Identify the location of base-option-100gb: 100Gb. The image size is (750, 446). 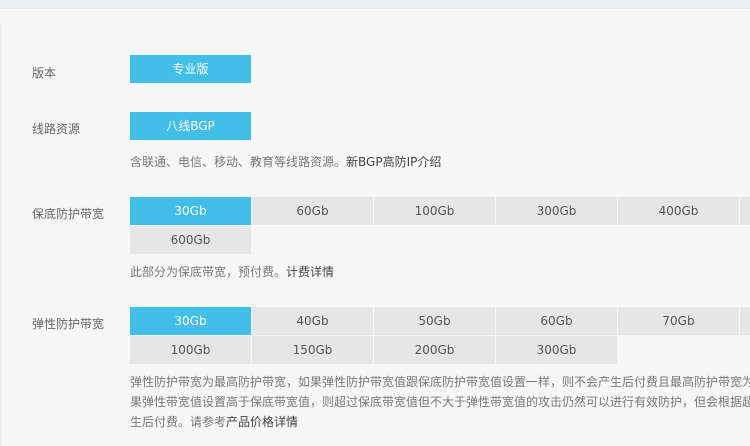
(434, 211).